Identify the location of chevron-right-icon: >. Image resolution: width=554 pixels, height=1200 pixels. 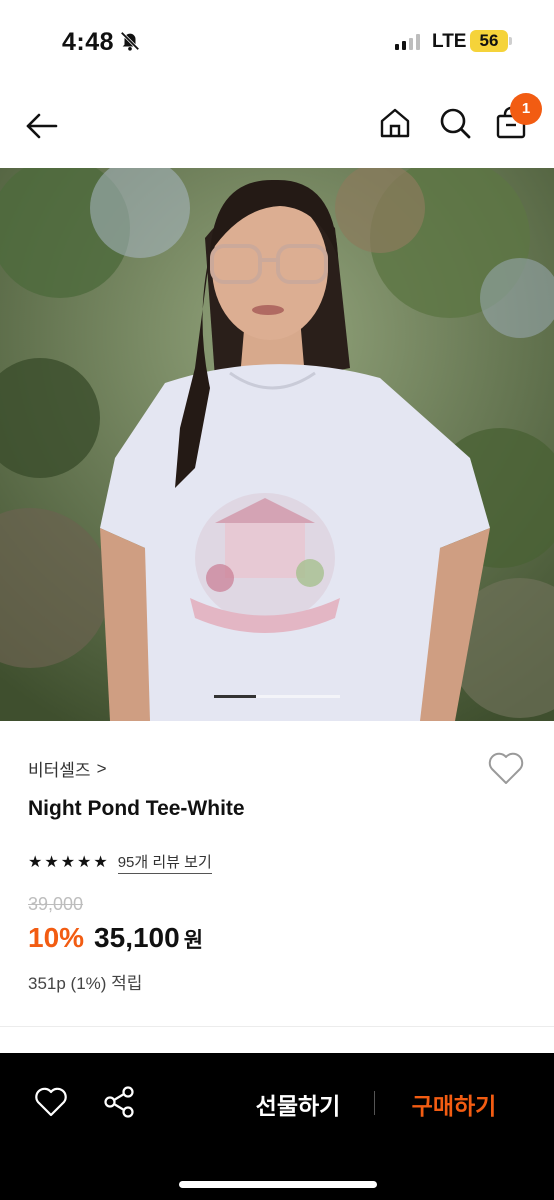
(101, 768).